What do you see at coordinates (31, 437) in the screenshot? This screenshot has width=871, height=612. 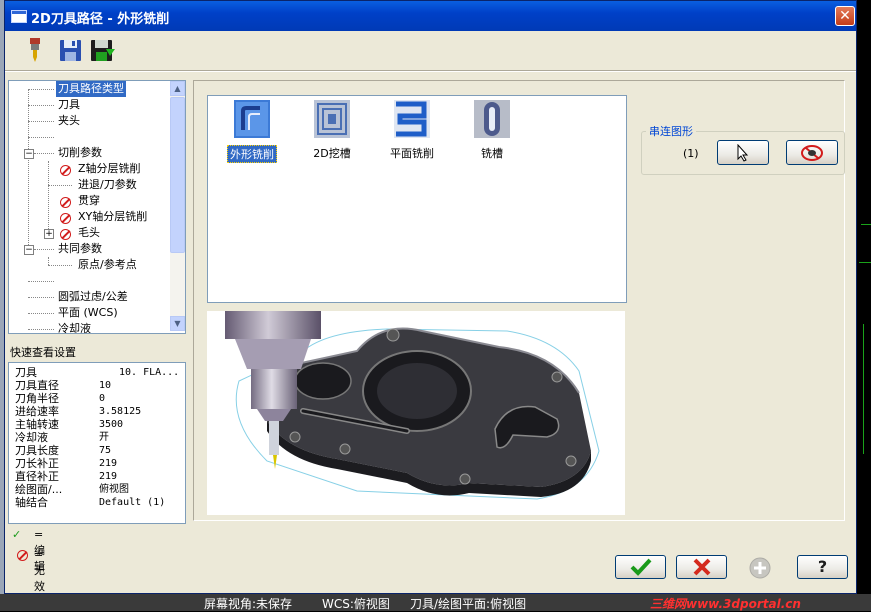 I see `quick-key: 冷却液` at bounding box center [31, 437].